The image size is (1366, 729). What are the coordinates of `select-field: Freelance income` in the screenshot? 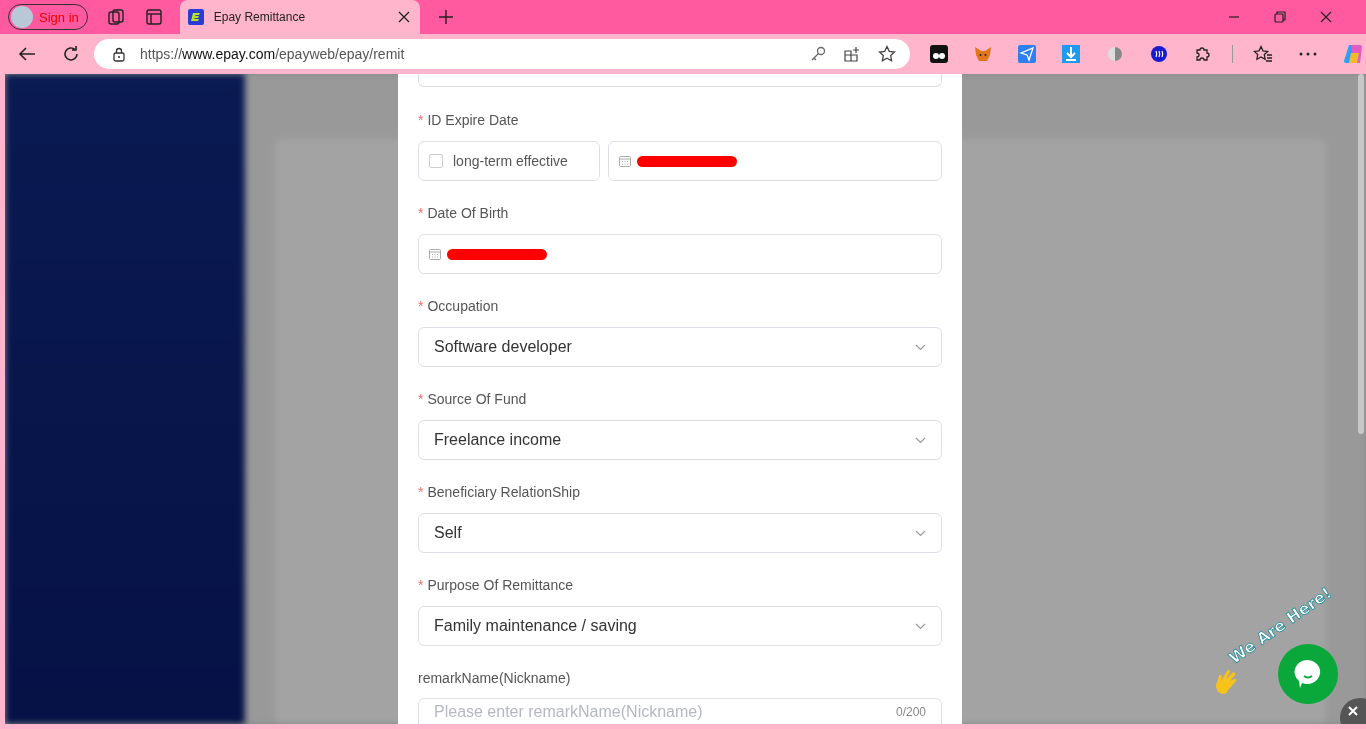 It's located at (680, 440).